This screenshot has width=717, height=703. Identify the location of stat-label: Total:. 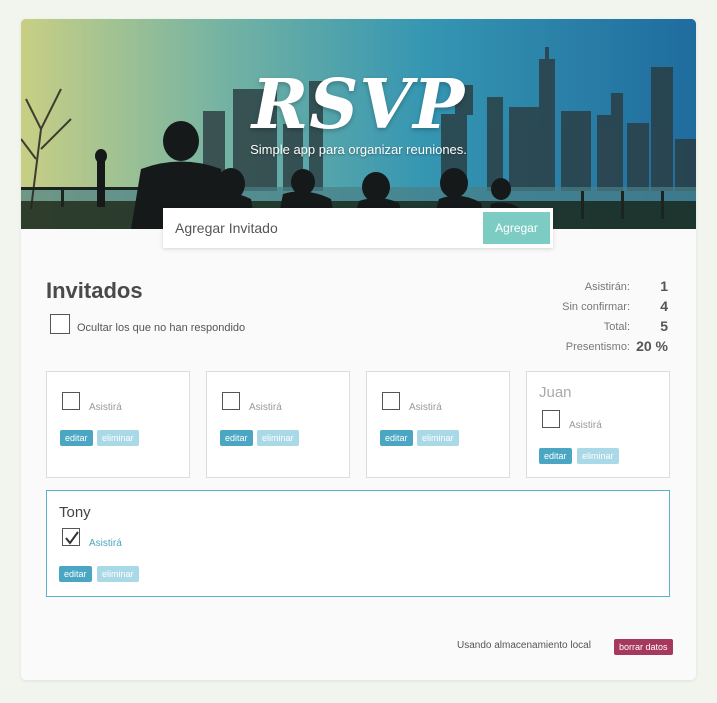
(616, 327).